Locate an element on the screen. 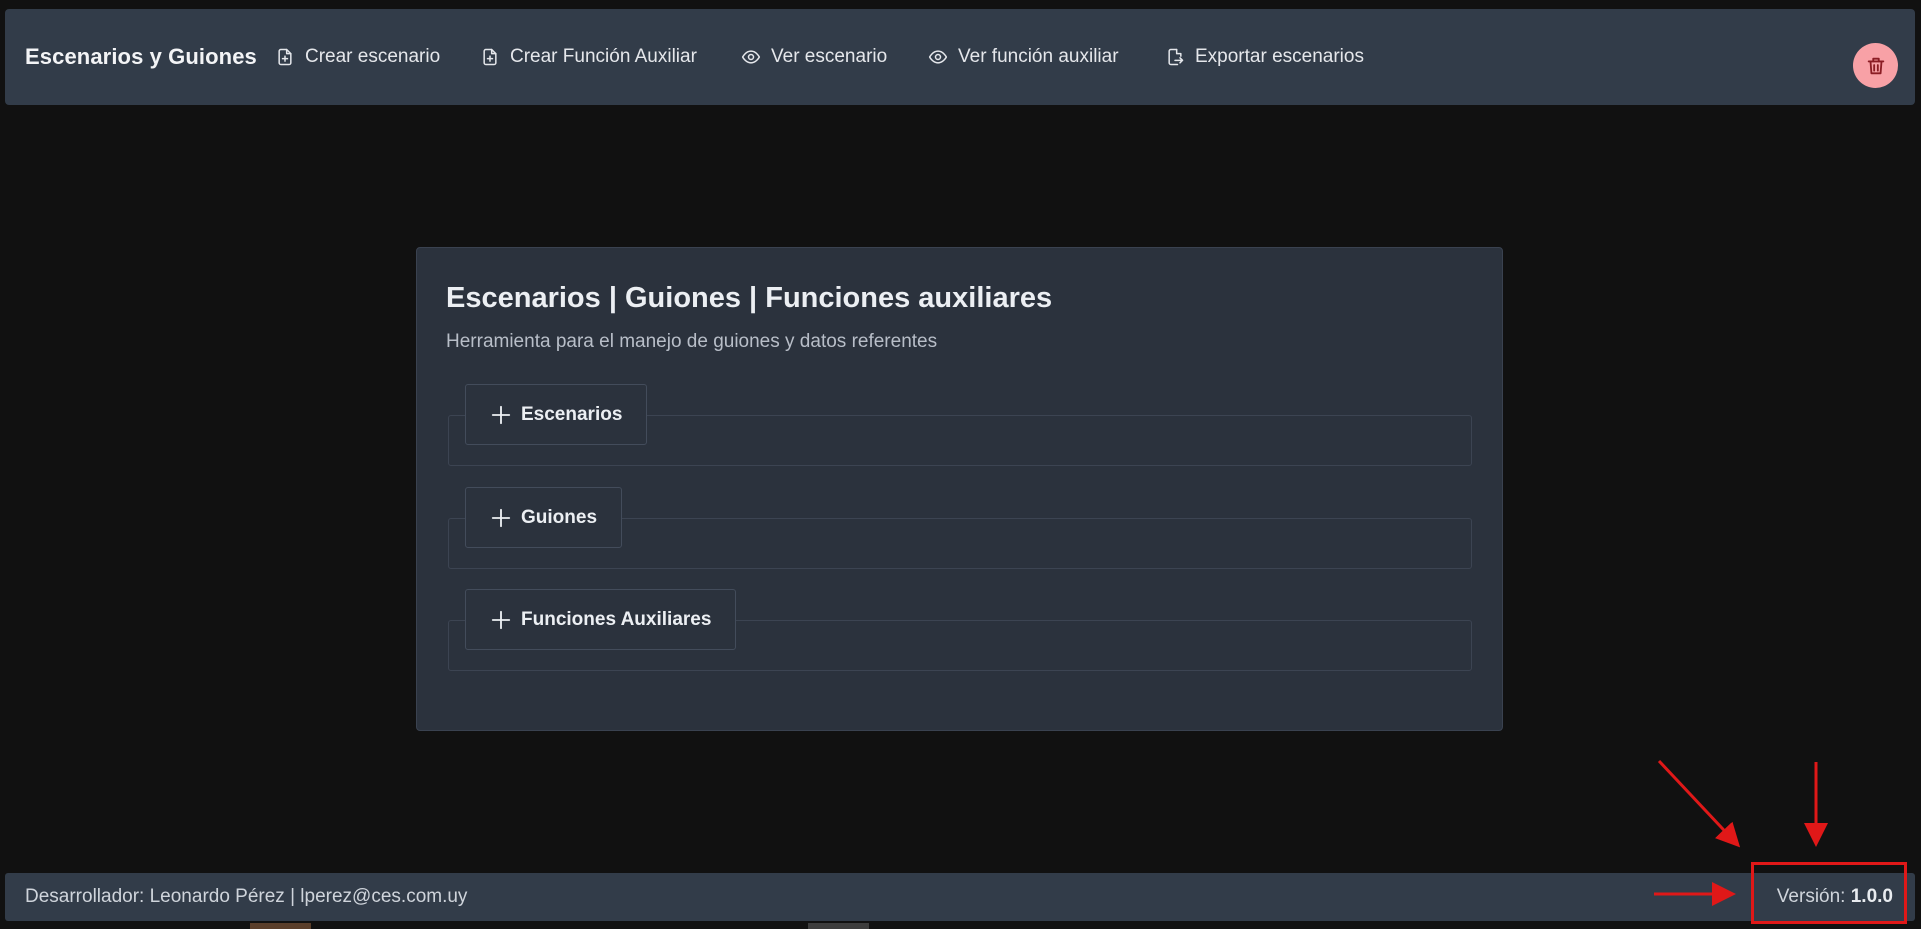 The height and width of the screenshot is (929, 1921). annotation-arrows is located at coordinates (1741, 832).